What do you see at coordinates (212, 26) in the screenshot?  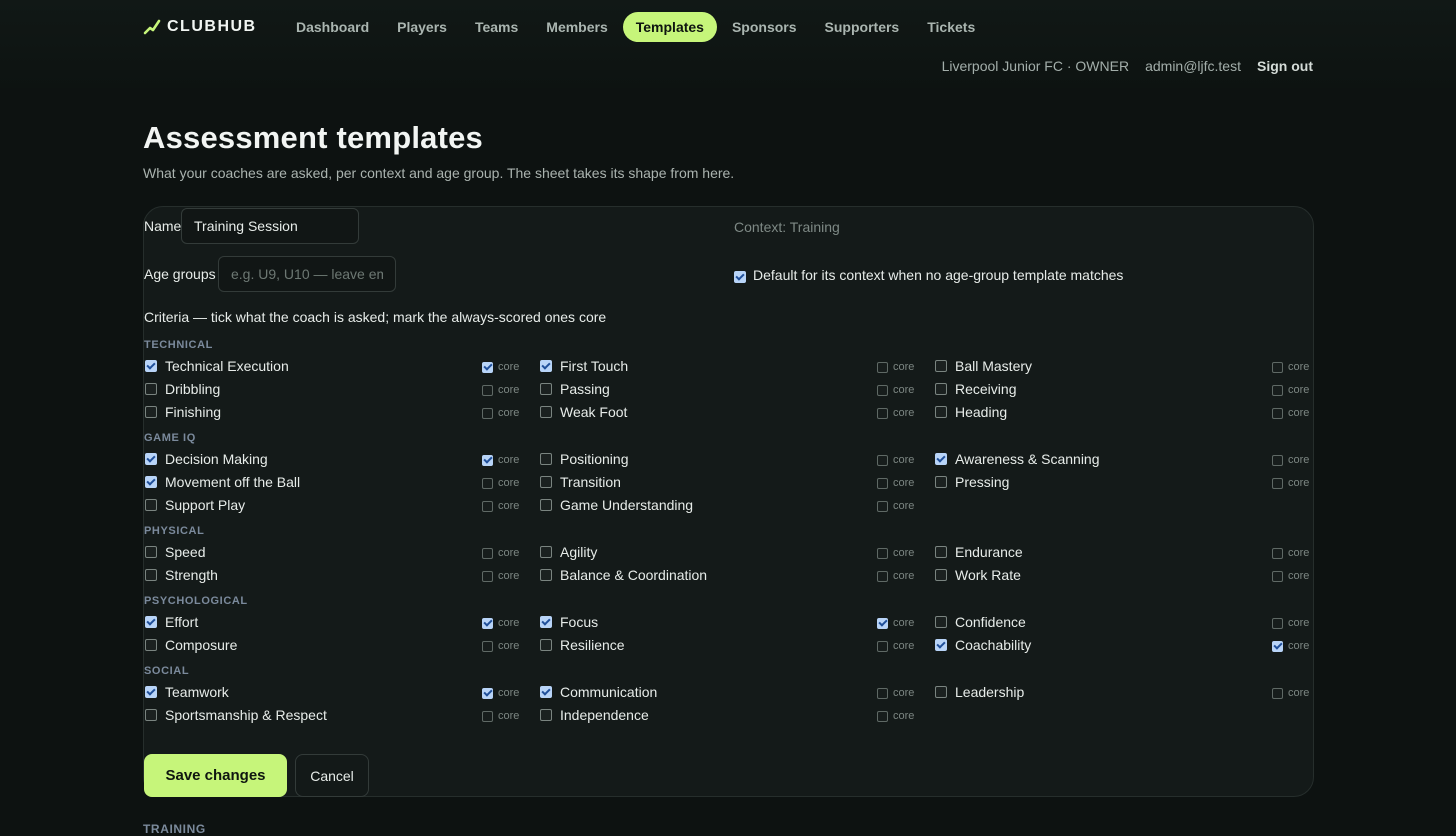 I see `brand-name: CLUBHUB` at bounding box center [212, 26].